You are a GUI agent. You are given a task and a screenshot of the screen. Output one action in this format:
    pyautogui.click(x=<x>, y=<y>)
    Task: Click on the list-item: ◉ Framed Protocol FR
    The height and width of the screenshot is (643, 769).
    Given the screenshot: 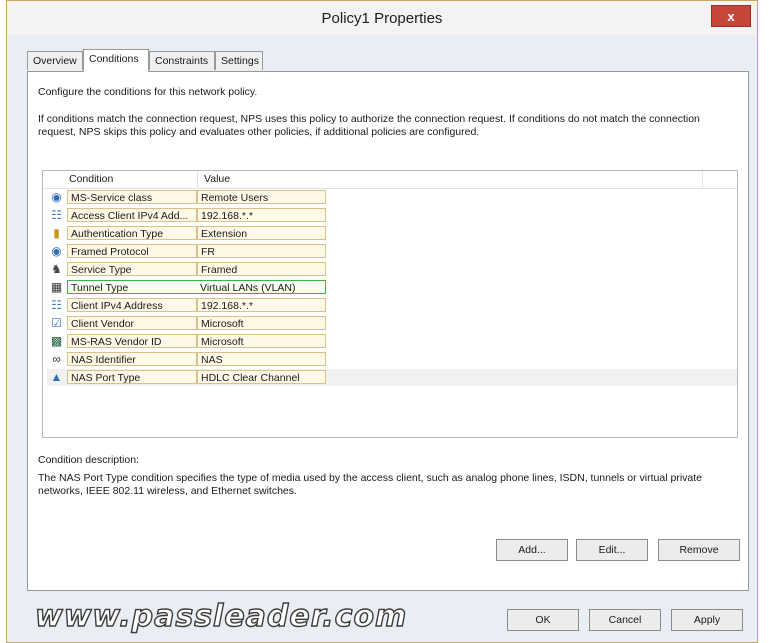 What is the action you would take?
    pyautogui.click(x=392, y=251)
    